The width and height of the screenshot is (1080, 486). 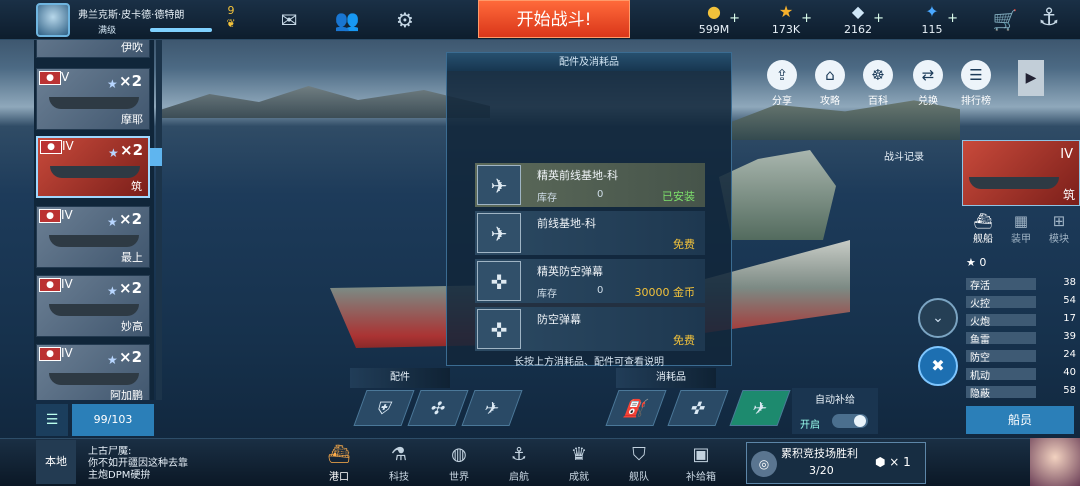 What do you see at coordinates (399, 463) in the screenshot?
I see `nav-tech: ⚗ 科技` at bounding box center [399, 463].